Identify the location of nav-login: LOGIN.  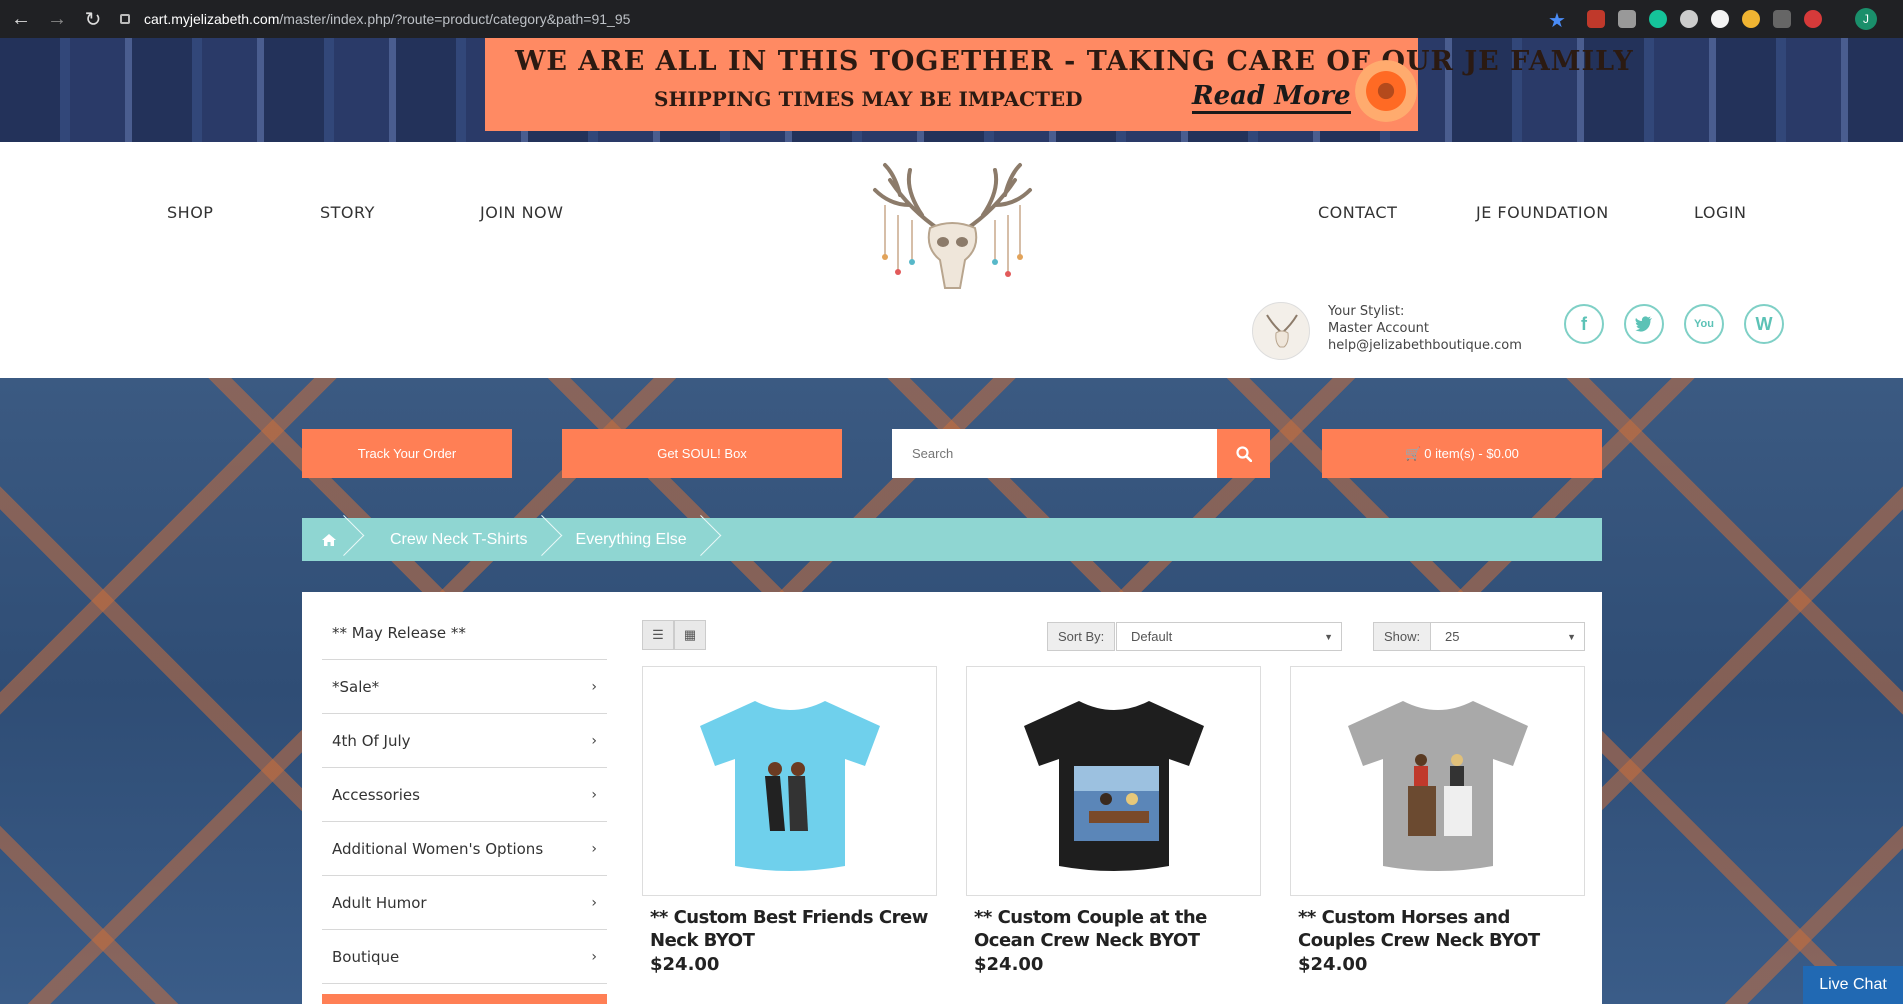
(1720, 212).